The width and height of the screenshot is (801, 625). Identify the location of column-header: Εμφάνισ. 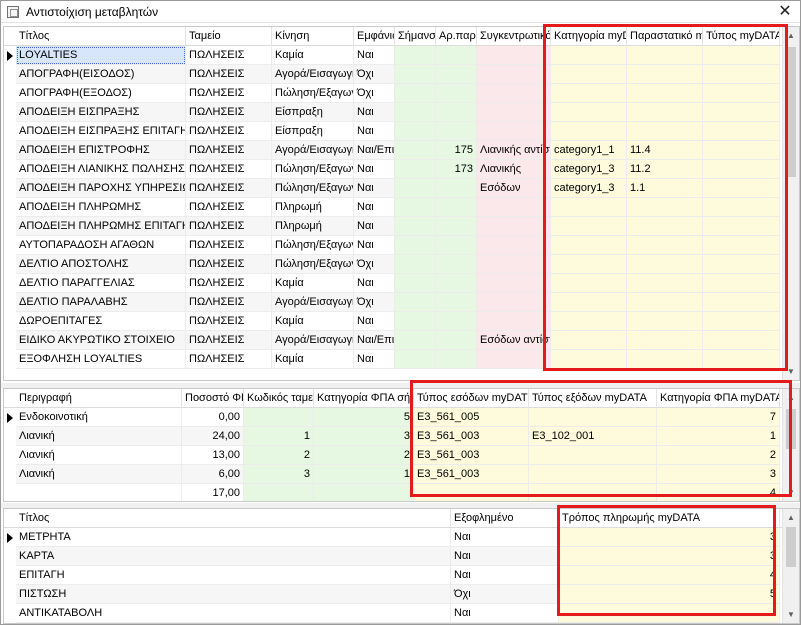
(374, 36).